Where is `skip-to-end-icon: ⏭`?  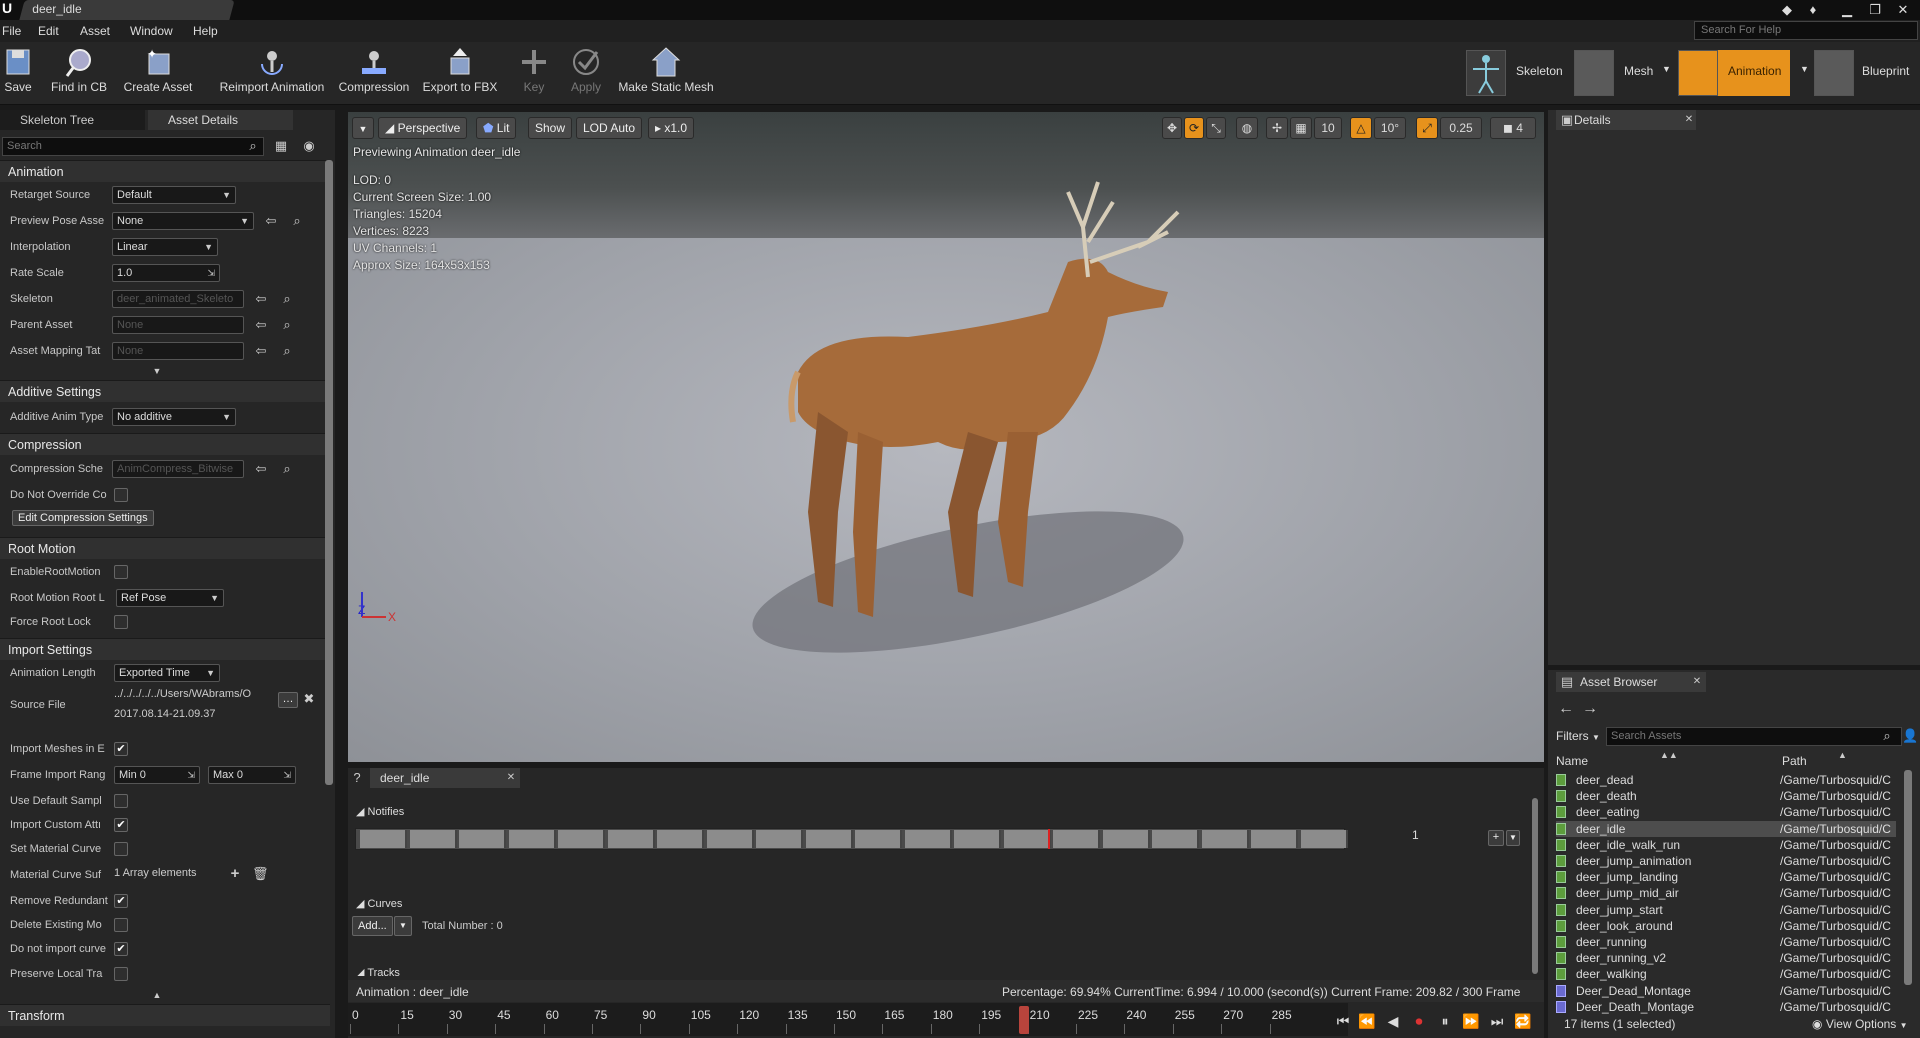 skip-to-end-icon: ⏭ is located at coordinates (1497, 1021).